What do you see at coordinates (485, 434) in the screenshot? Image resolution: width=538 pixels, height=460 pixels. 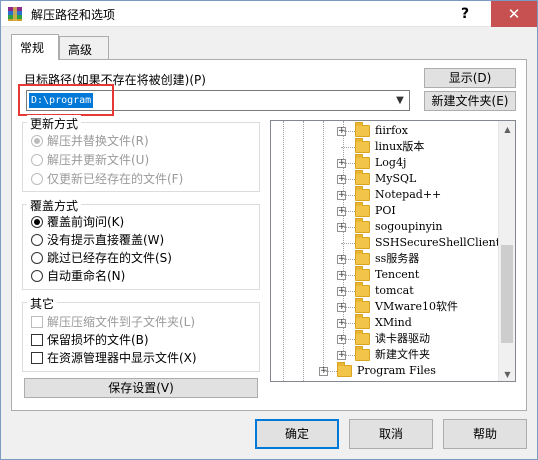 I see `help-button: 帮助` at bounding box center [485, 434].